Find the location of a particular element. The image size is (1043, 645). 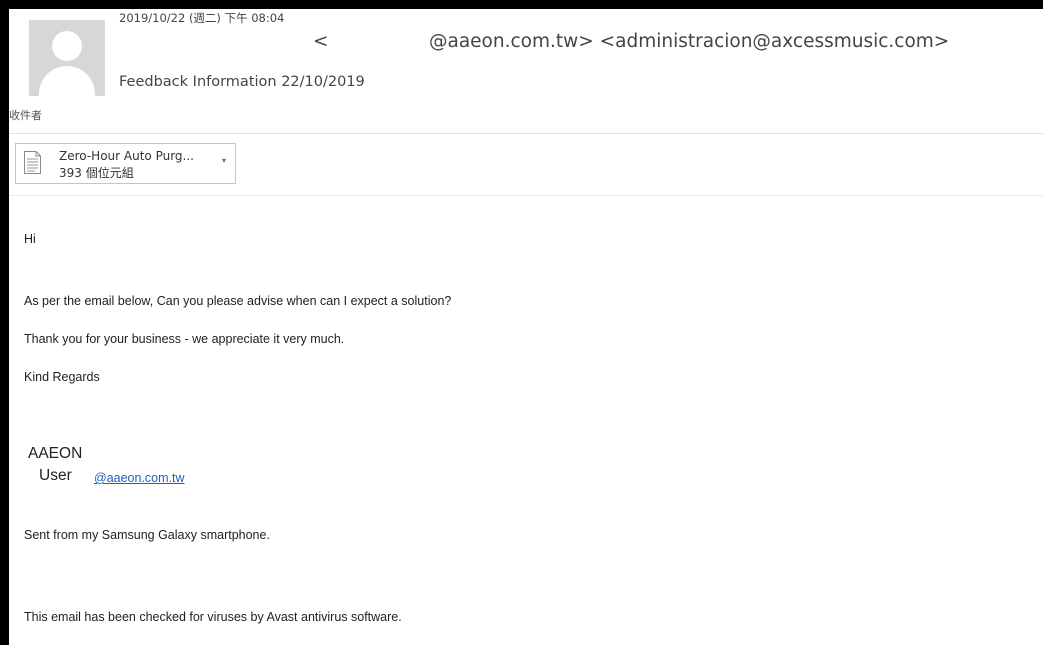

signature-email-link: @aaeon.com.tw is located at coordinates (139, 478).